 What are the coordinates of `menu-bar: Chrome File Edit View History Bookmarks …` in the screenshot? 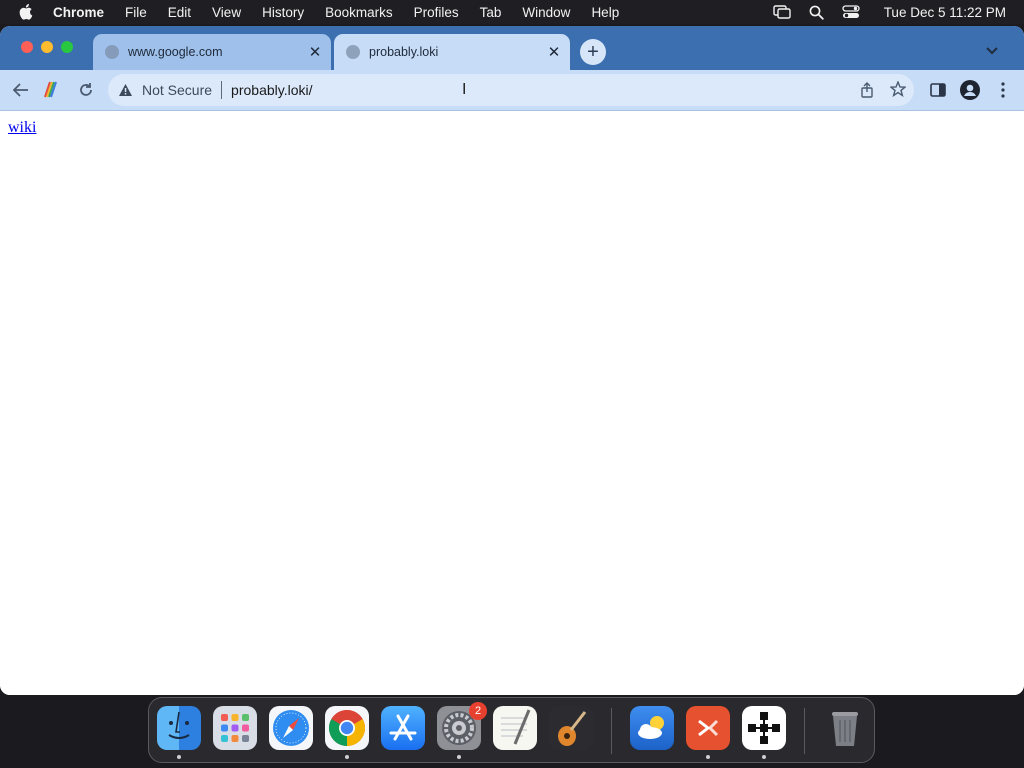 It's located at (512, 12).